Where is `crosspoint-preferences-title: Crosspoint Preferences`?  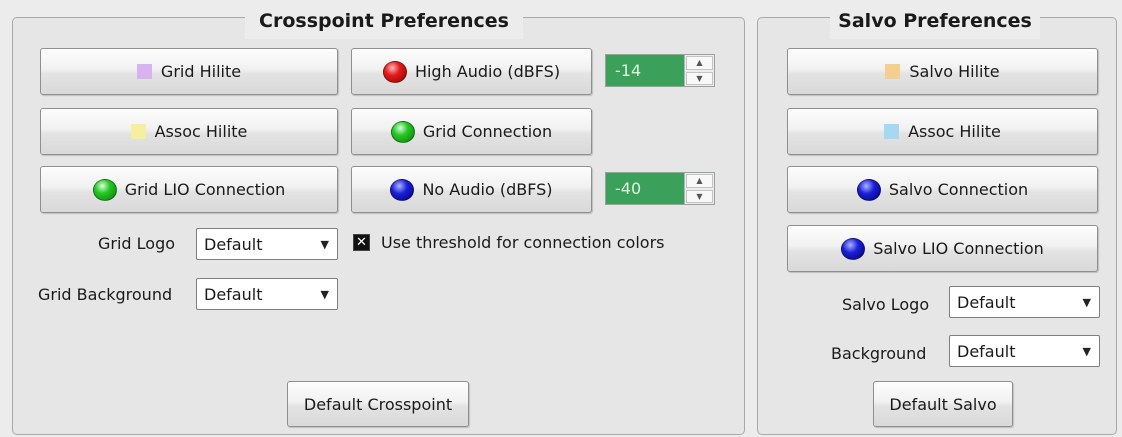 crosspoint-preferences-title: Crosspoint Preferences is located at coordinates (384, 21).